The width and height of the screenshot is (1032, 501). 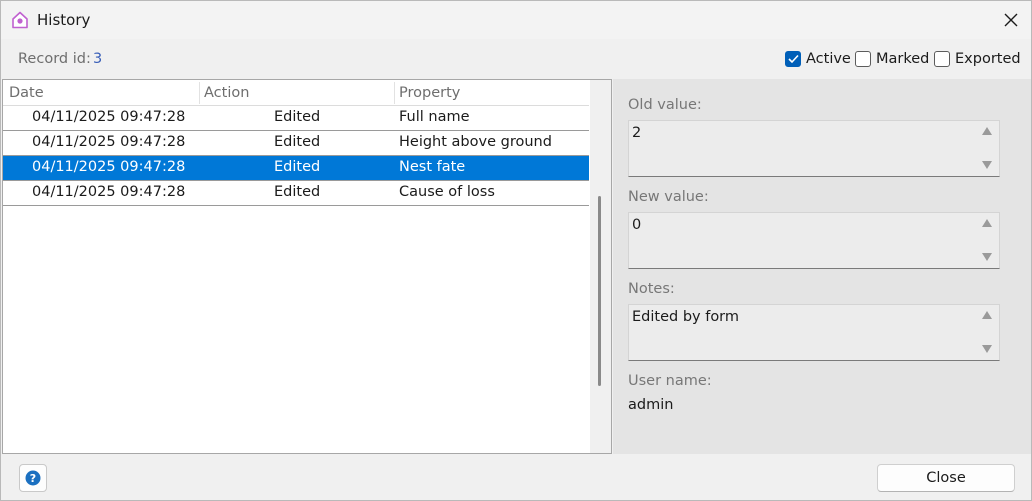 What do you see at coordinates (98, 59) in the screenshot?
I see `record-id-value: 3` at bounding box center [98, 59].